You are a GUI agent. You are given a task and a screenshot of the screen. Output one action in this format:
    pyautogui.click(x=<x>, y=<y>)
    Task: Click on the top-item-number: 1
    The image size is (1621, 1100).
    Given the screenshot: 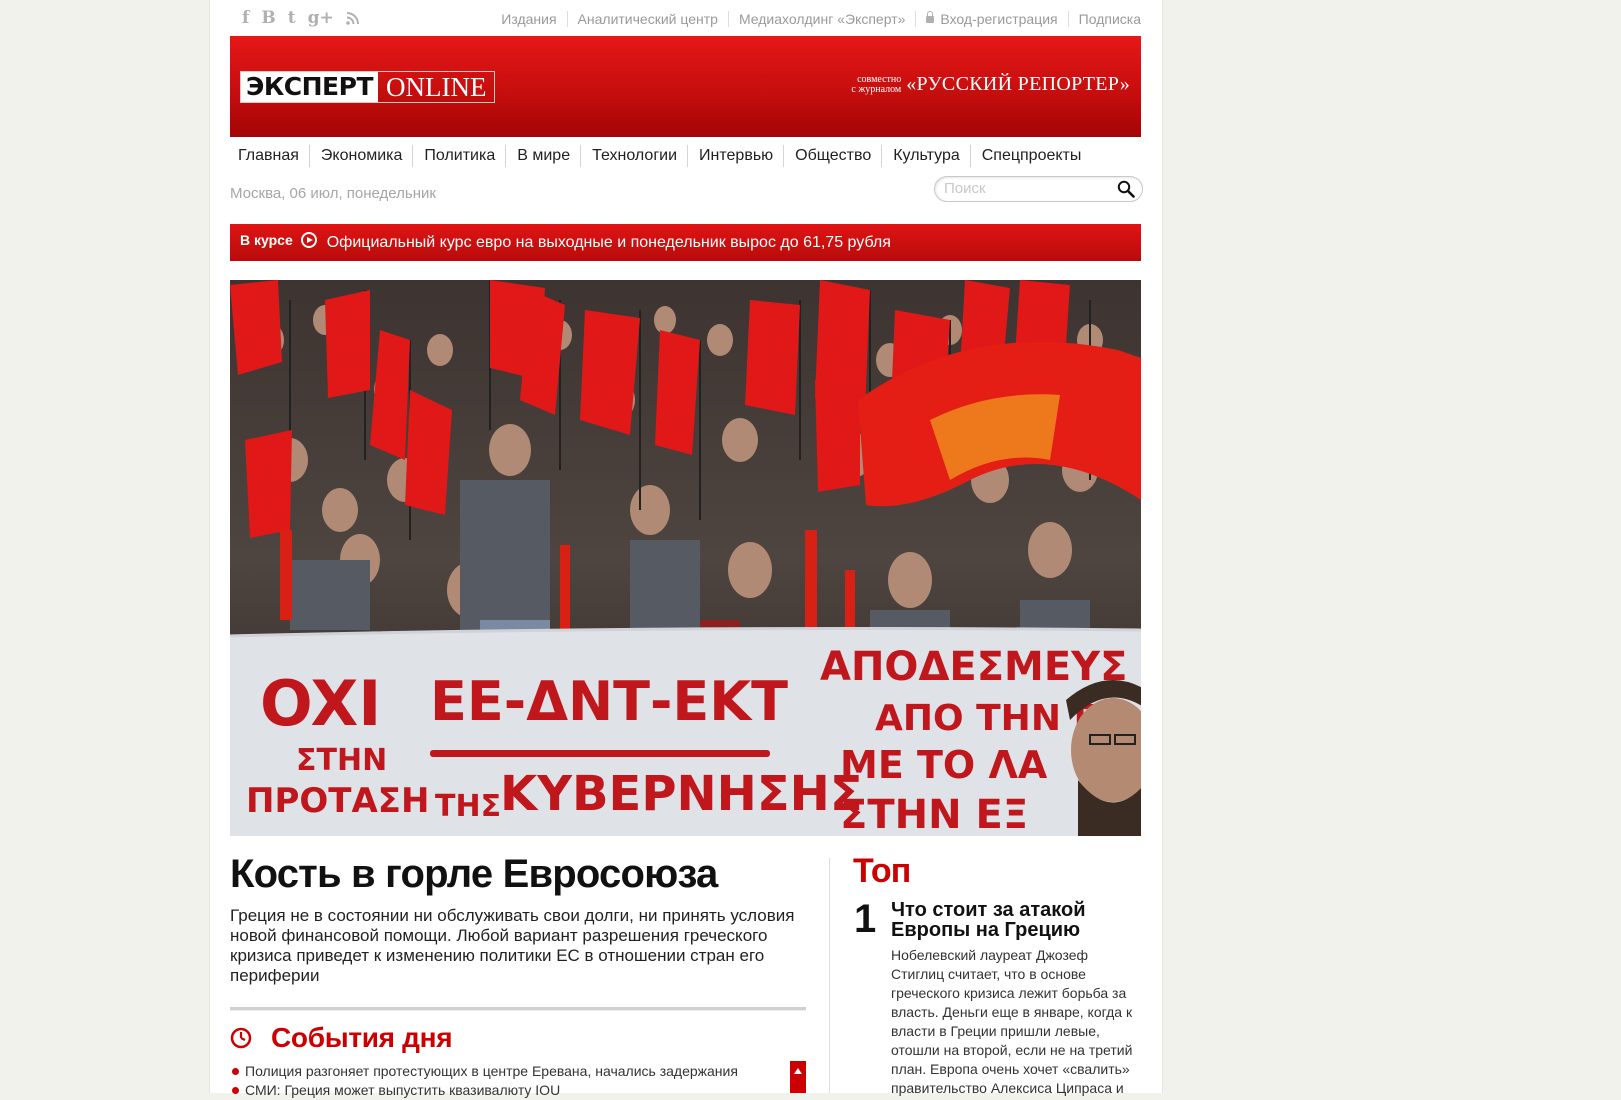 What is the action you would take?
    pyautogui.click(x=865, y=919)
    